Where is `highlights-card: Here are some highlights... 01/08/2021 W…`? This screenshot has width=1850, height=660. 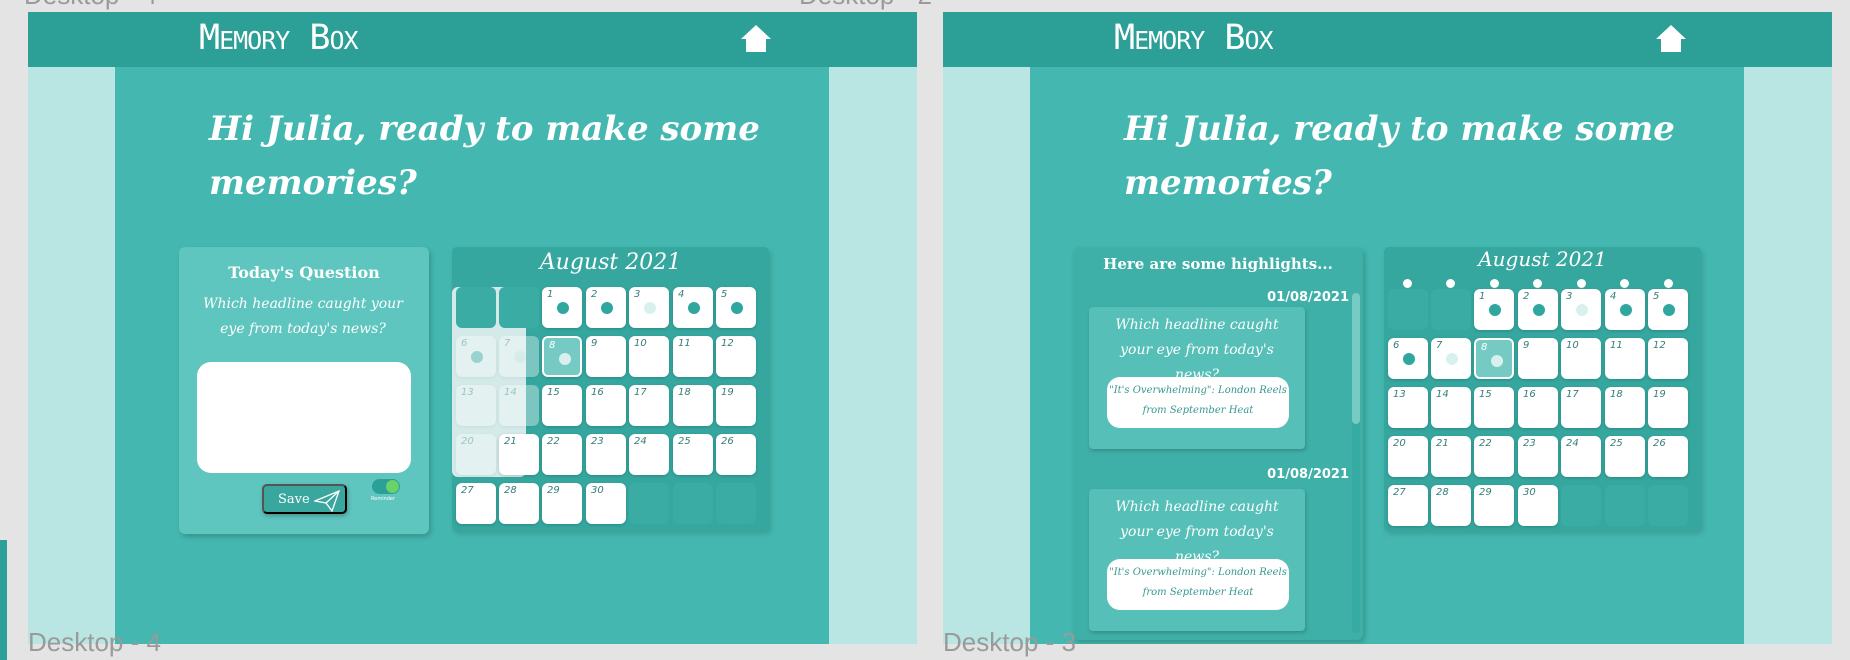
highlights-card: Here are some highlights... 01/08/2021 W… is located at coordinates (1218, 443).